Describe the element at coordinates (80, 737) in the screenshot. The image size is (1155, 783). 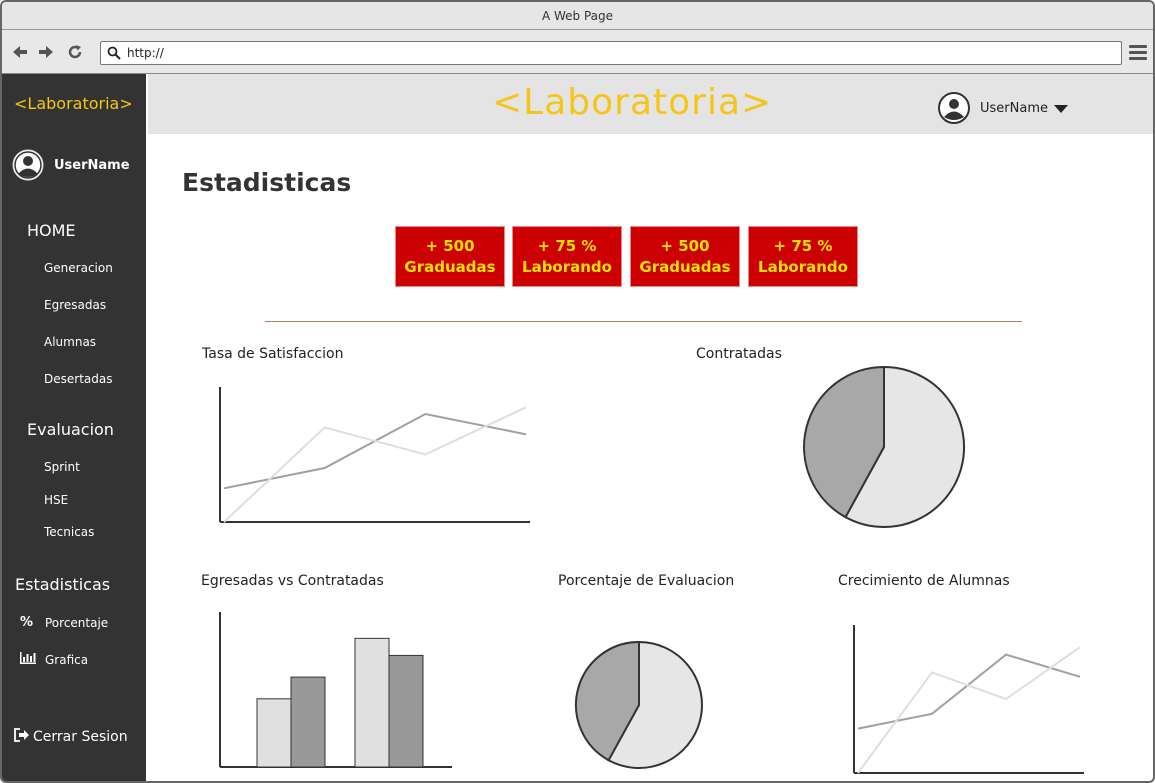
I see `logout-label: Cerrar Sesion` at that location.